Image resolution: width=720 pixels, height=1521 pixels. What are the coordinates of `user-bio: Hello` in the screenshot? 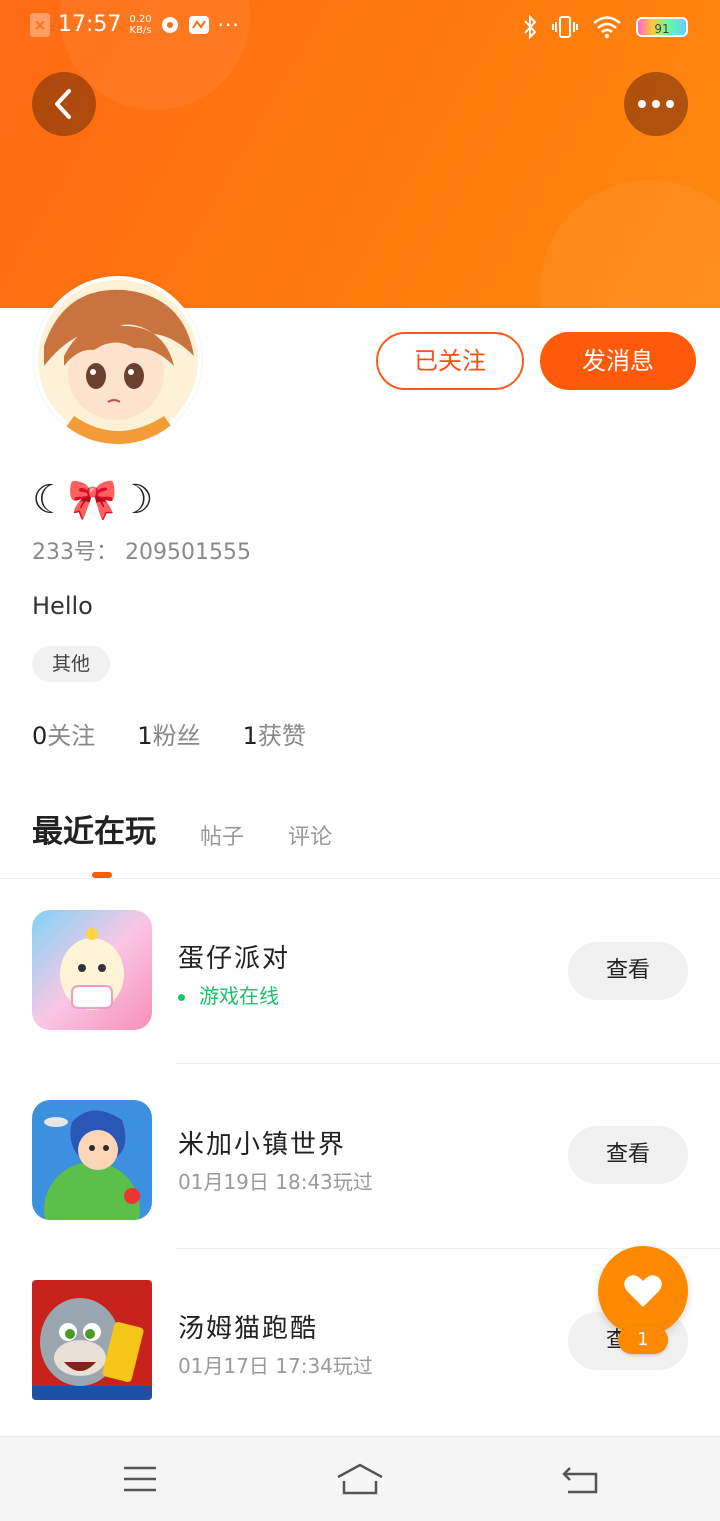 It's located at (62, 606).